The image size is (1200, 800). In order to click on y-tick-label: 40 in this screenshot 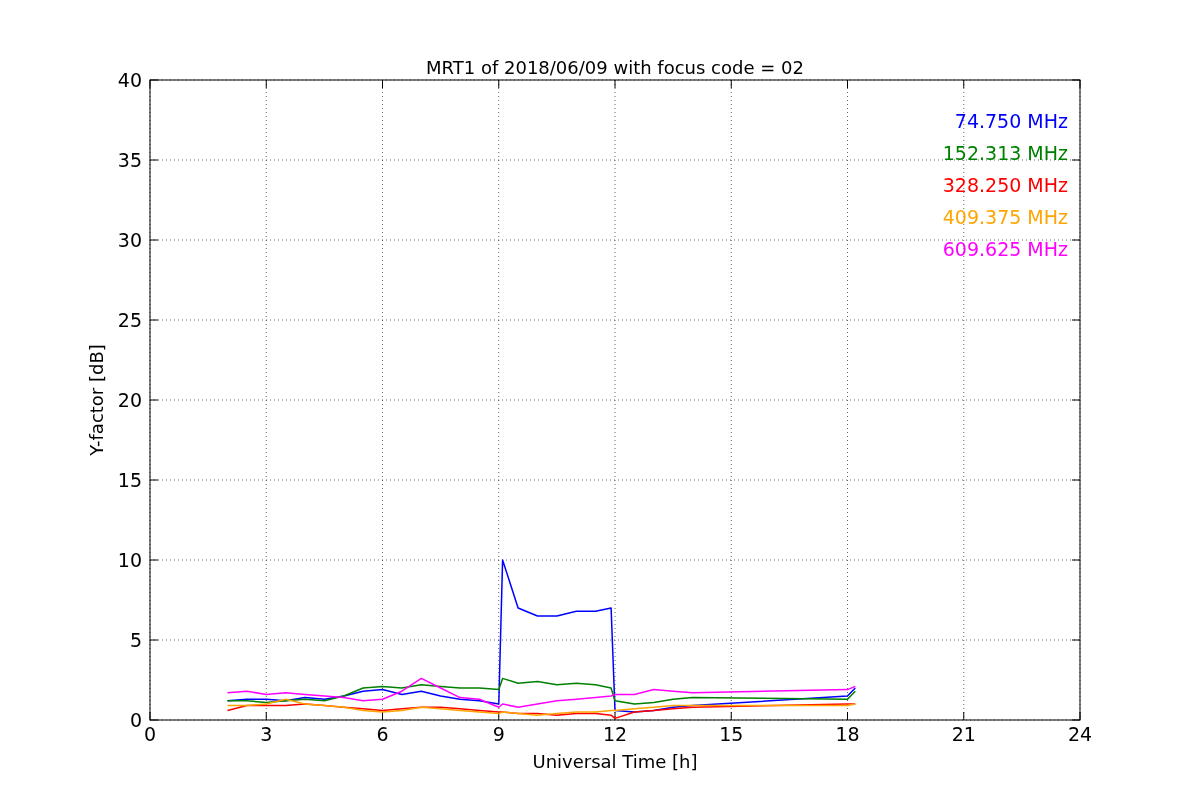, I will do `click(129, 80)`.